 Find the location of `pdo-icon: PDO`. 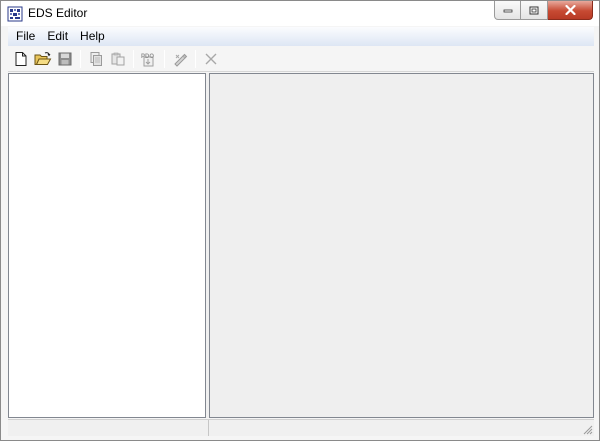

pdo-icon: PDO is located at coordinates (147, 60).